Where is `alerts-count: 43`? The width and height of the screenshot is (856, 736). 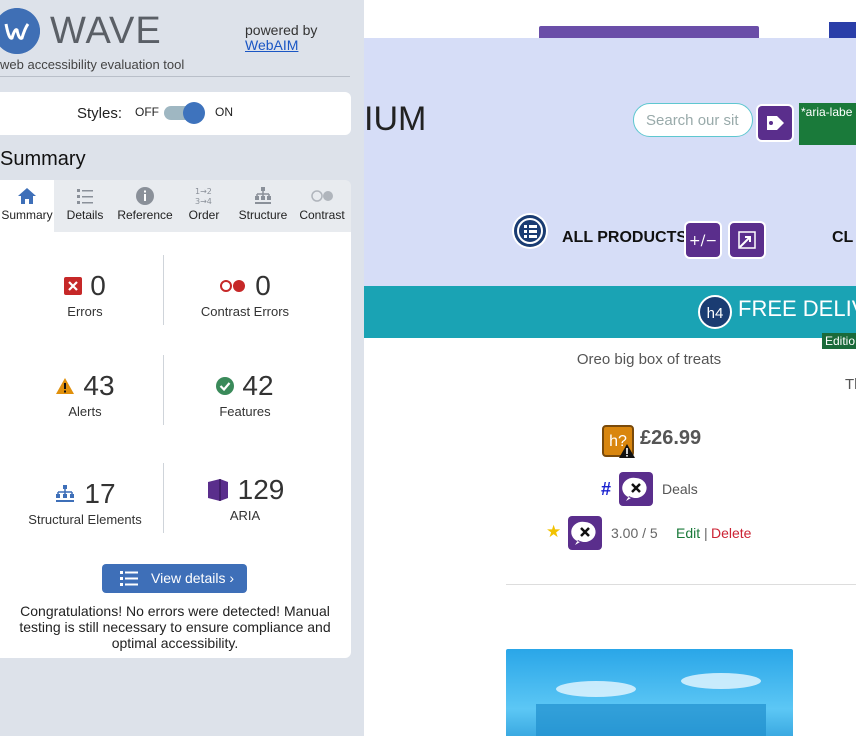 alerts-count: 43 is located at coordinates (99, 385).